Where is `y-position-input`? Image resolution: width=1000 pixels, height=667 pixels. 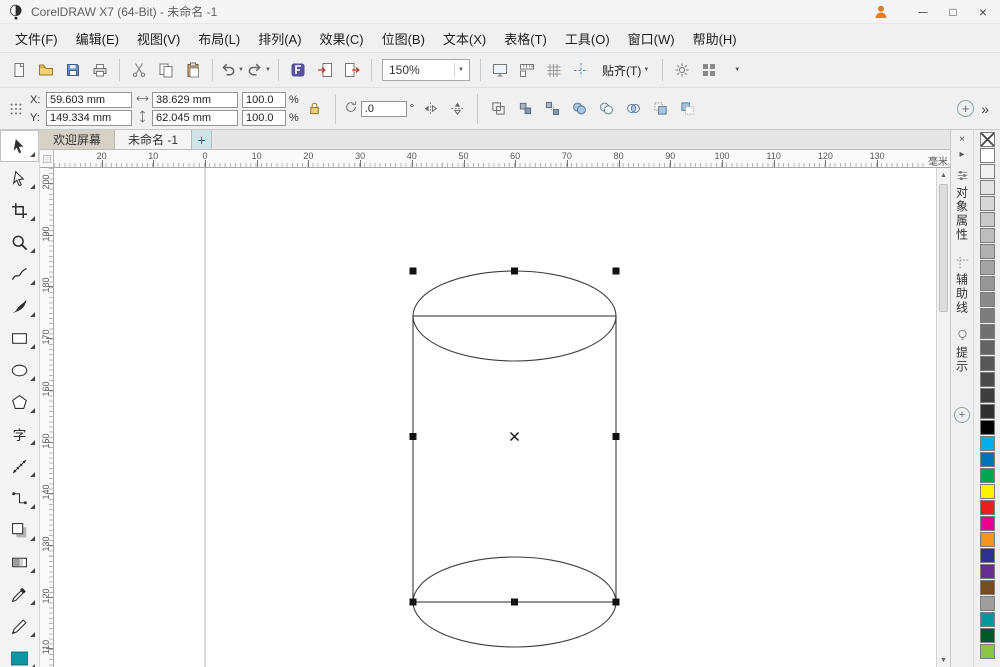 y-position-input is located at coordinates (89, 117).